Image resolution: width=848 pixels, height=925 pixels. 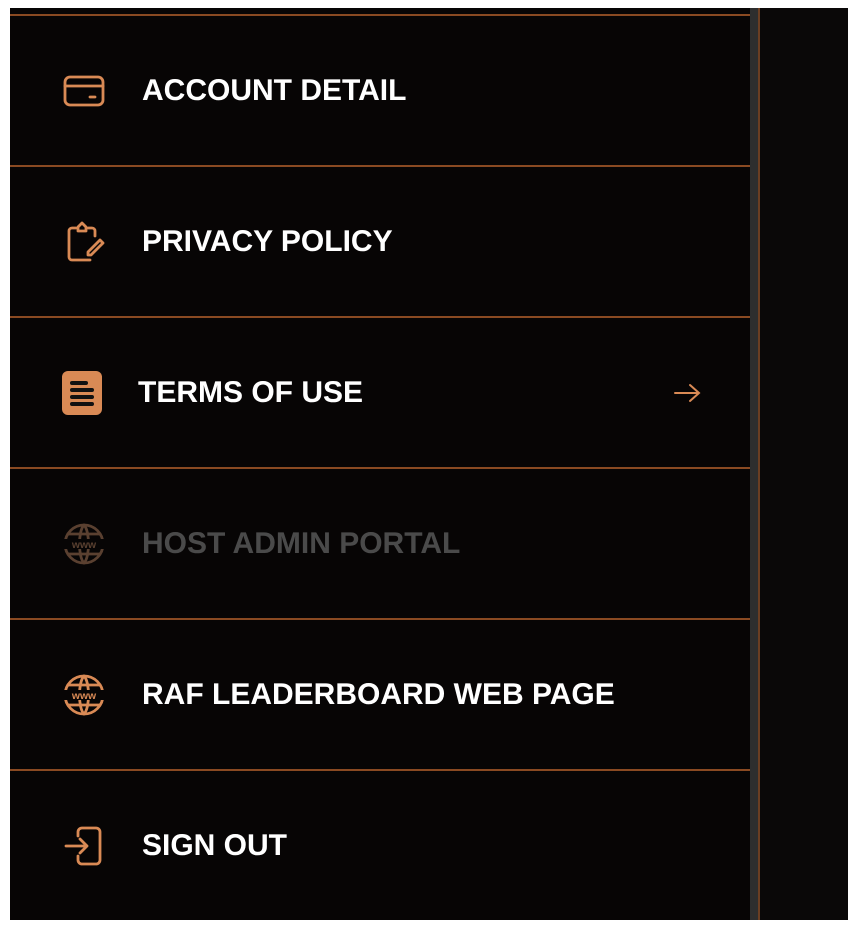 What do you see at coordinates (380, 391) in the screenshot?
I see `menu-item: TERMS OF USE` at bounding box center [380, 391].